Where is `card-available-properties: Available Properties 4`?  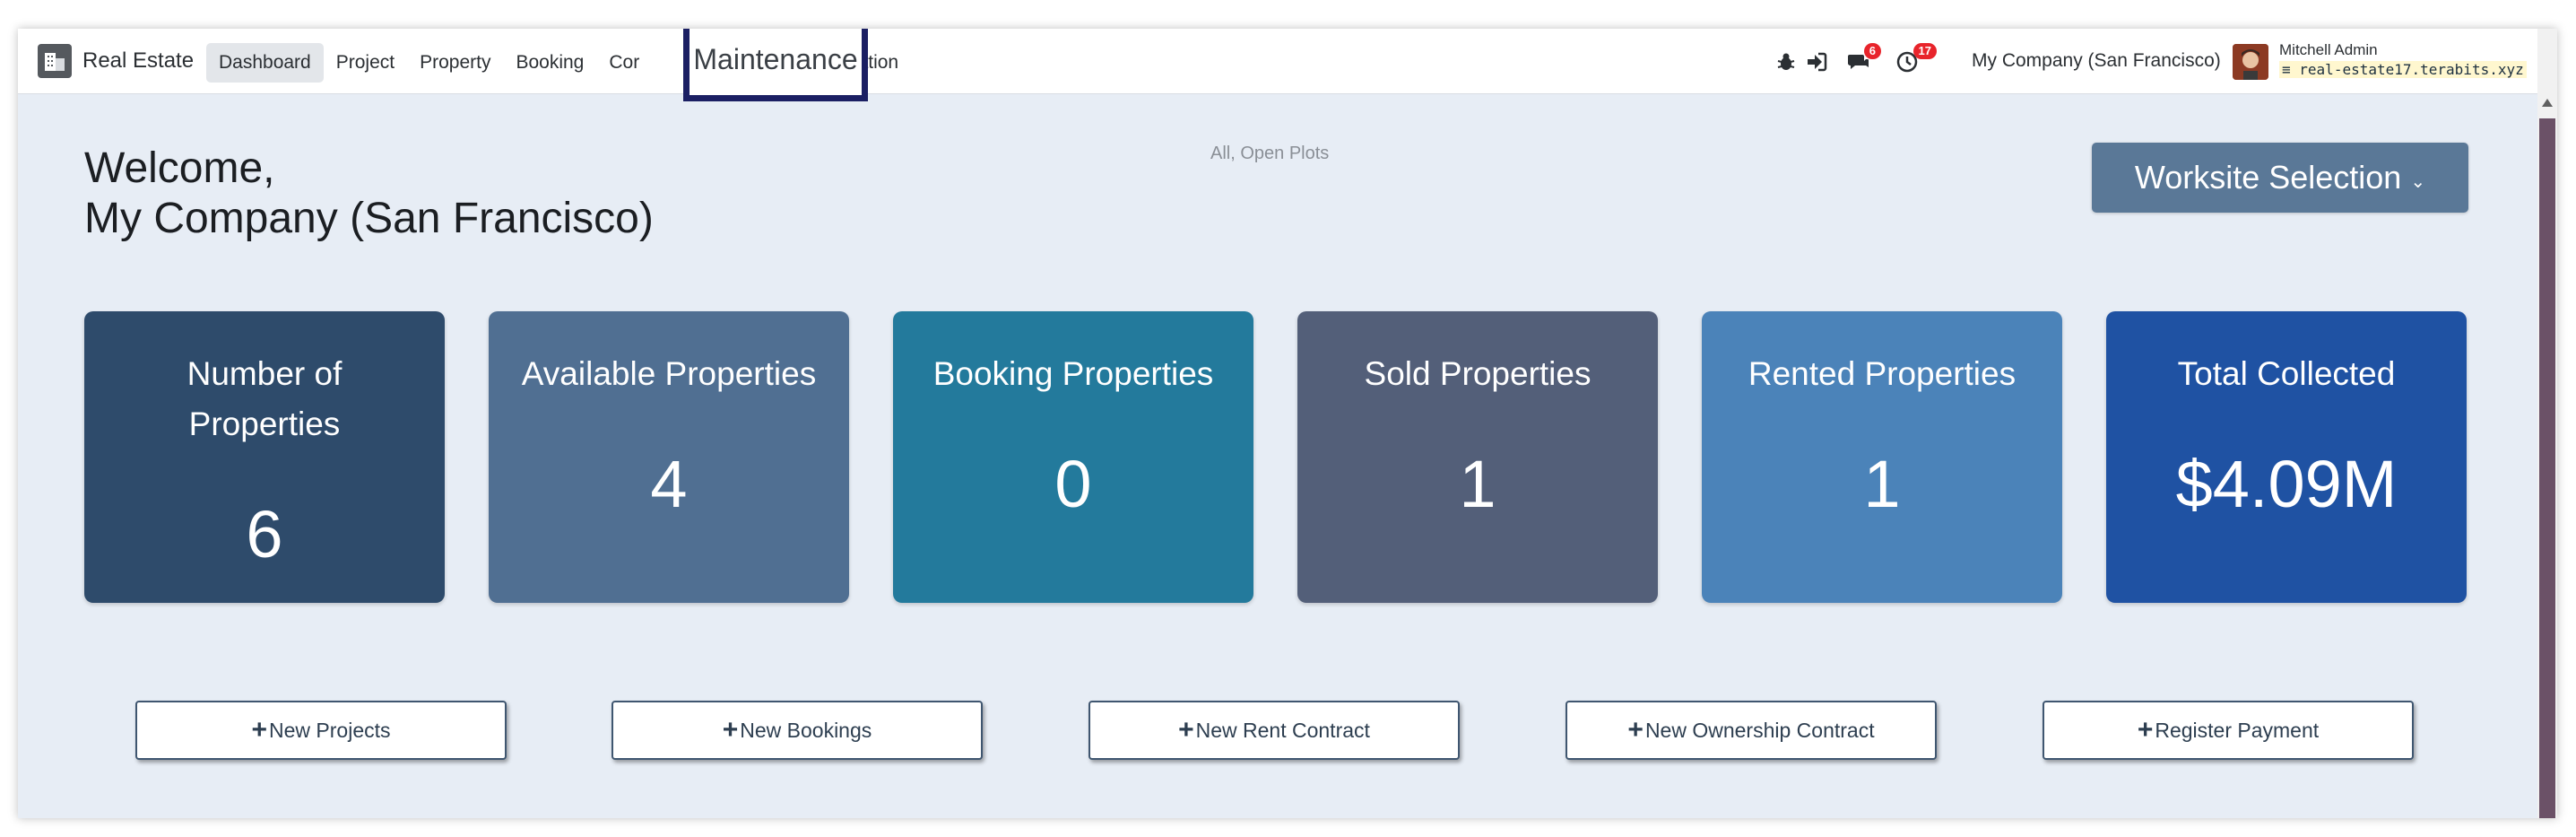
card-available-properties: Available Properties 4 is located at coordinates (669, 457).